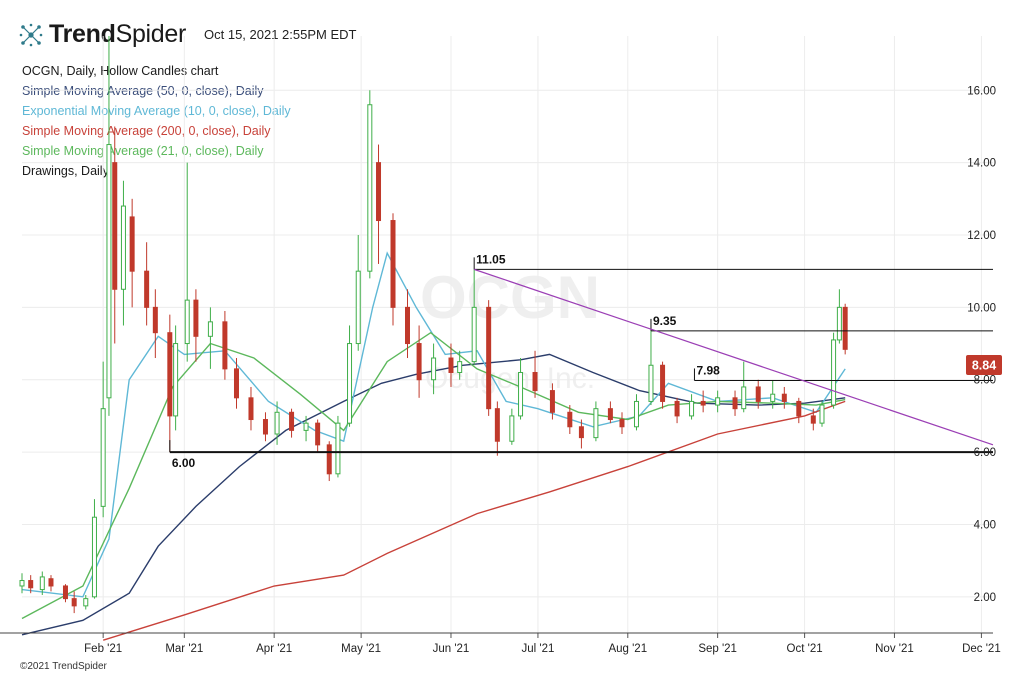 This screenshot has height=678, width=1023. What do you see at coordinates (985, 525) in the screenshot?
I see `y-tick-label: 4.00` at bounding box center [985, 525].